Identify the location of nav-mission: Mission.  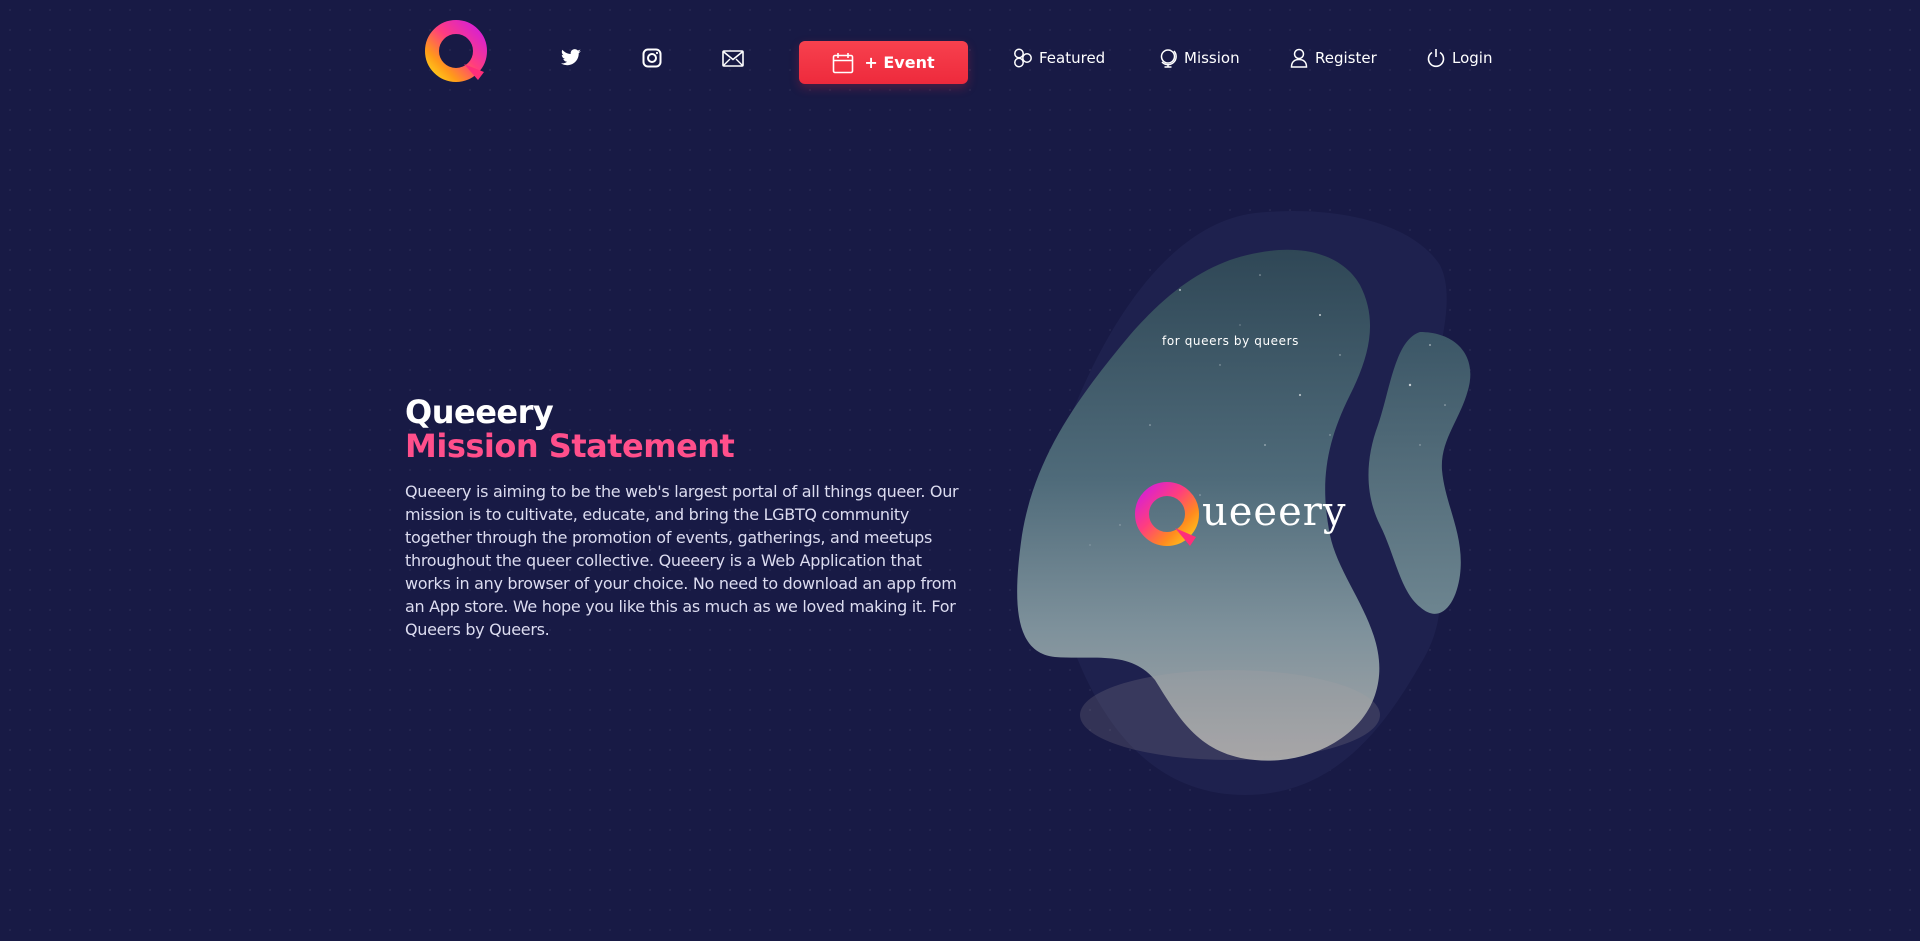
(1199, 58).